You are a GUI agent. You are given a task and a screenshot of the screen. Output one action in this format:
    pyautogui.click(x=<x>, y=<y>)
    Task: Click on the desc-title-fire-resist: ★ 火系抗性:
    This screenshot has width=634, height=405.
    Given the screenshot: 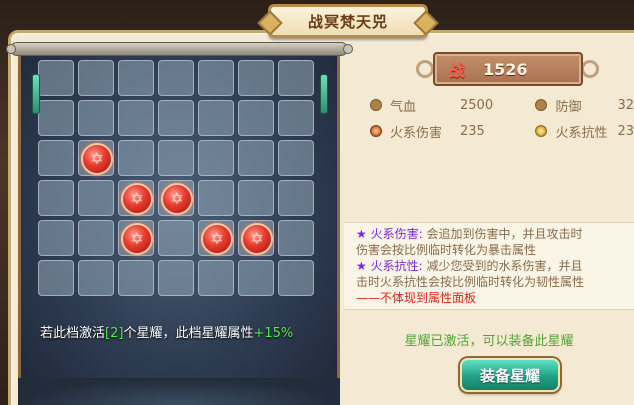 What is the action you would take?
    pyautogui.click(x=389, y=266)
    